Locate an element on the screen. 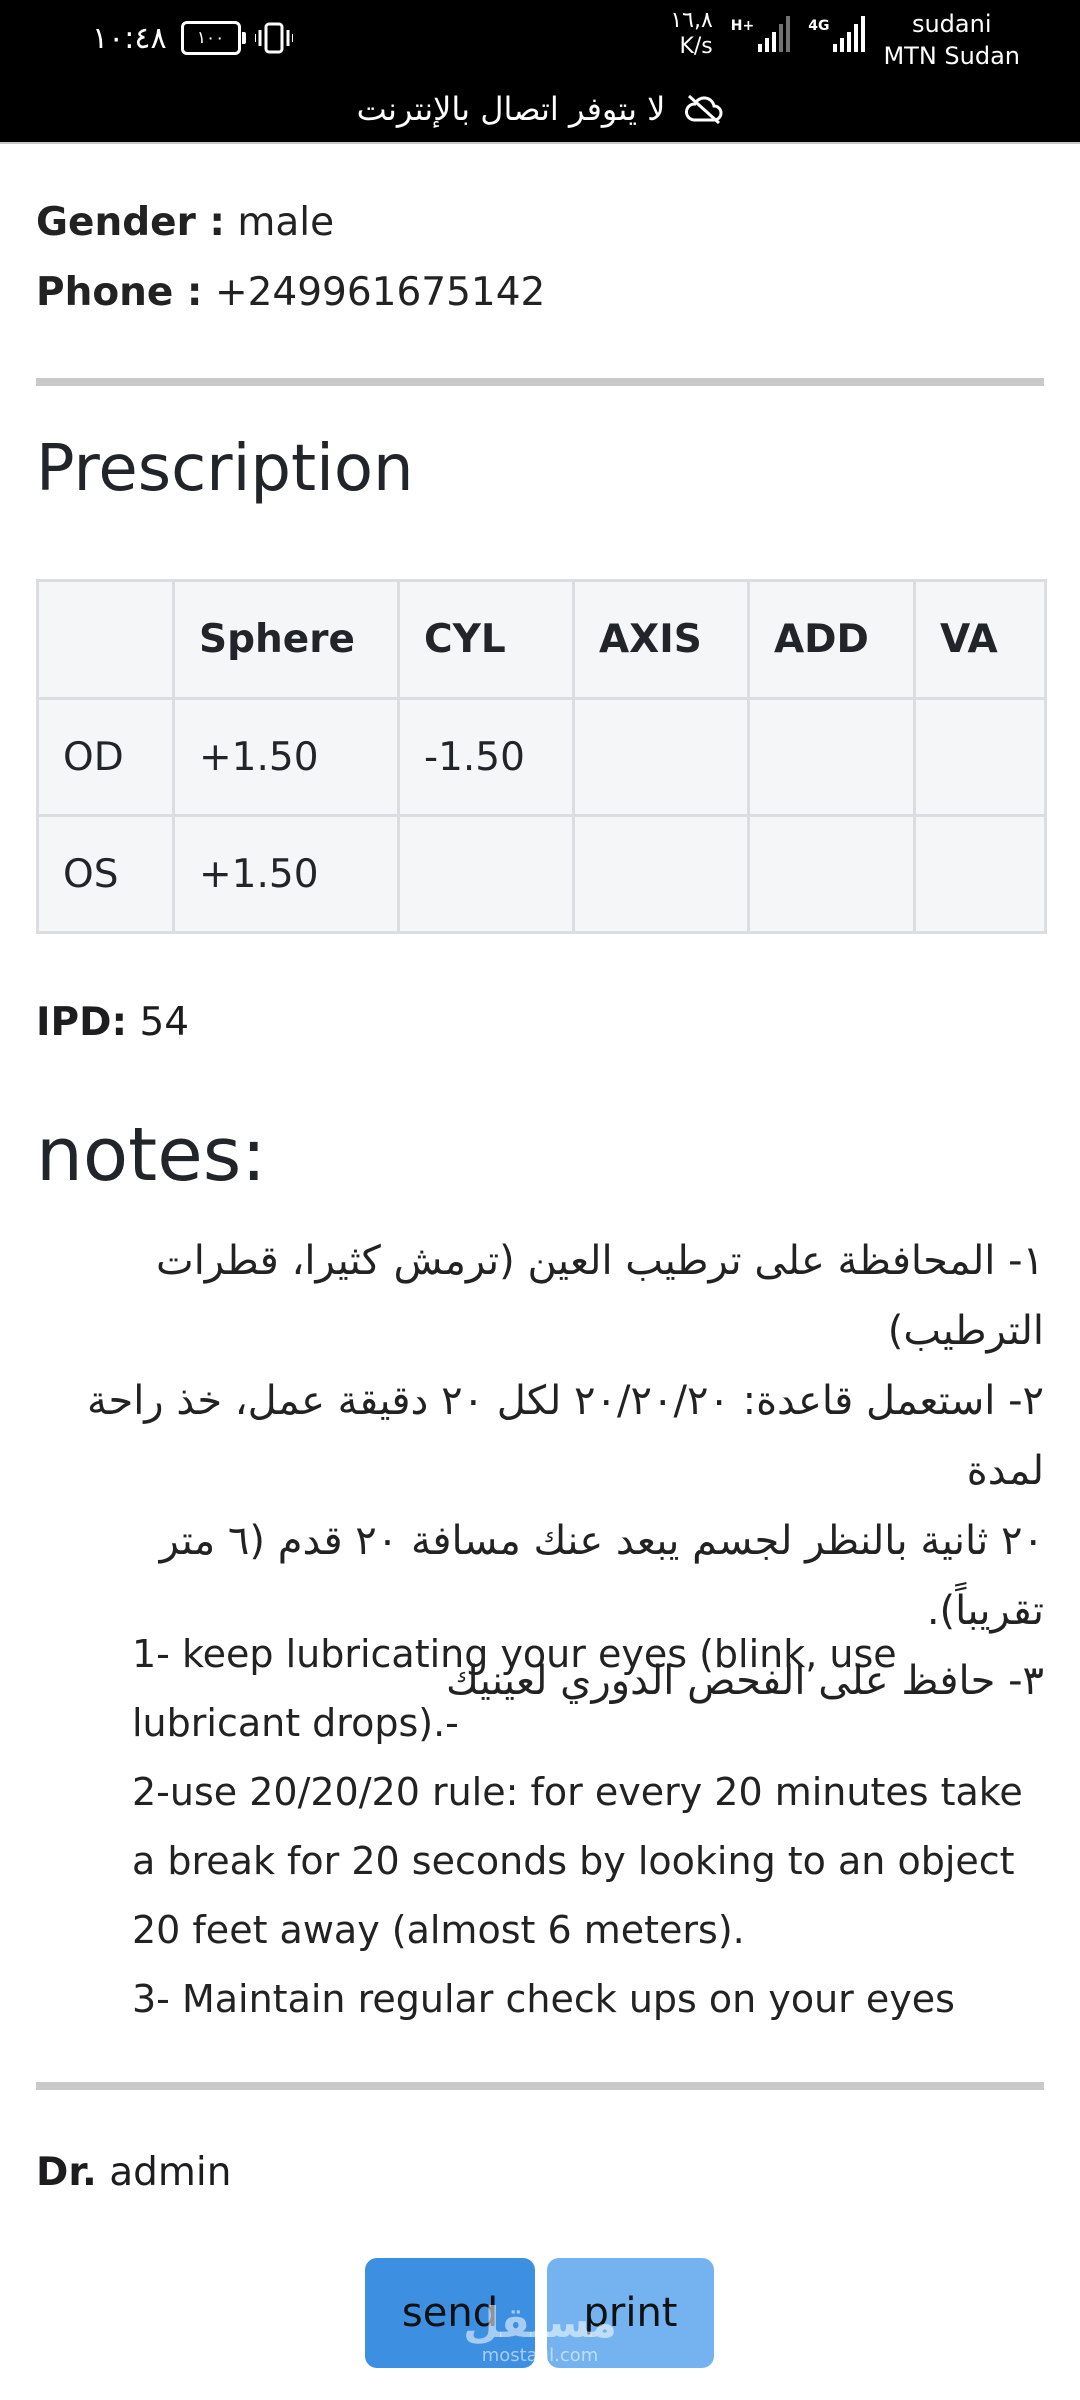  sim2-signal-icon: 4G is located at coordinates (837, 33).